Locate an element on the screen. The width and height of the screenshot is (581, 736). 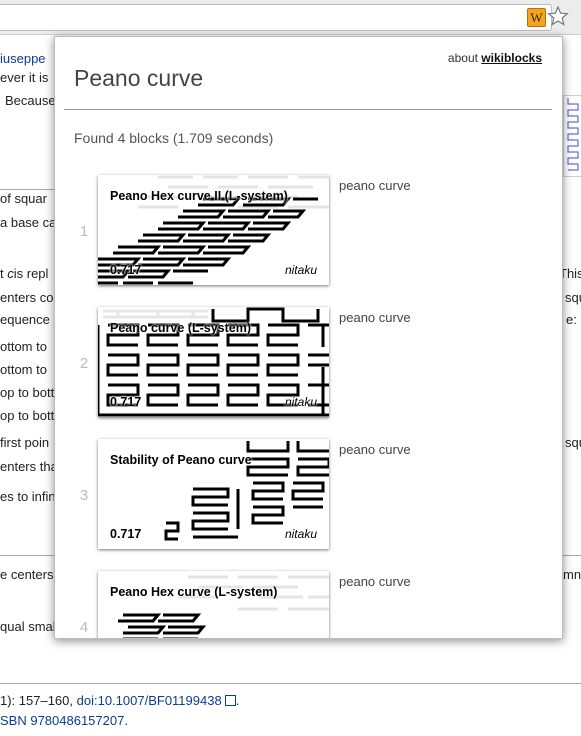
isbn-link: SBN 9780486157207 is located at coordinates (62, 720).